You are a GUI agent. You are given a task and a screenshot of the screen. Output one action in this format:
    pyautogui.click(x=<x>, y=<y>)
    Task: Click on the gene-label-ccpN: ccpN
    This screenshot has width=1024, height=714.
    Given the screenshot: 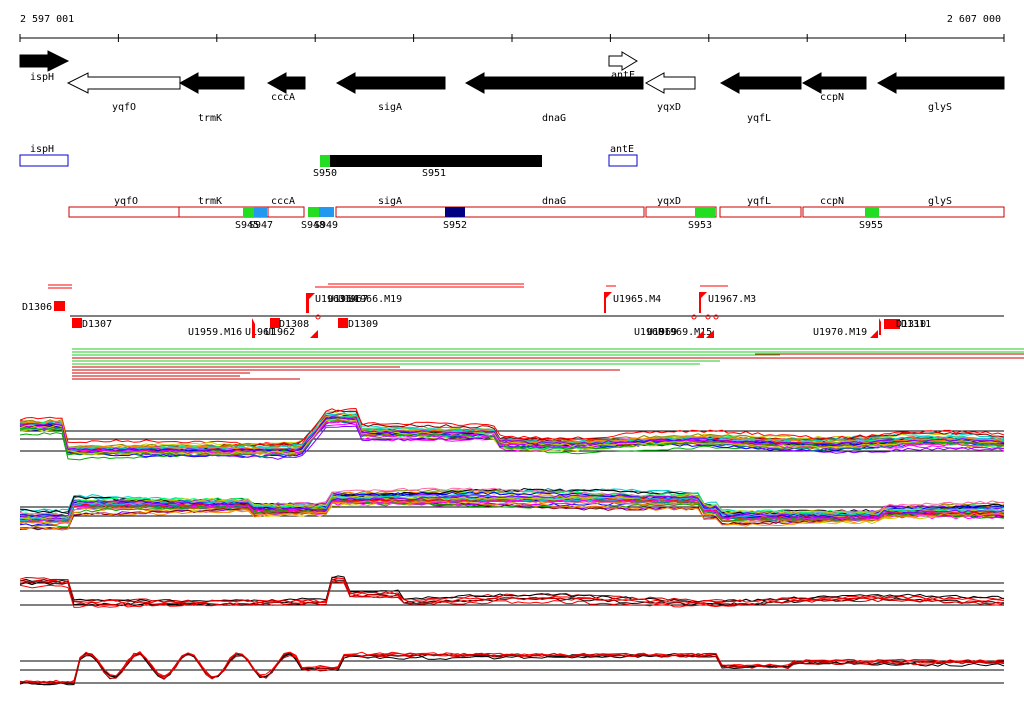 What is the action you would take?
    pyautogui.click(x=832, y=97)
    